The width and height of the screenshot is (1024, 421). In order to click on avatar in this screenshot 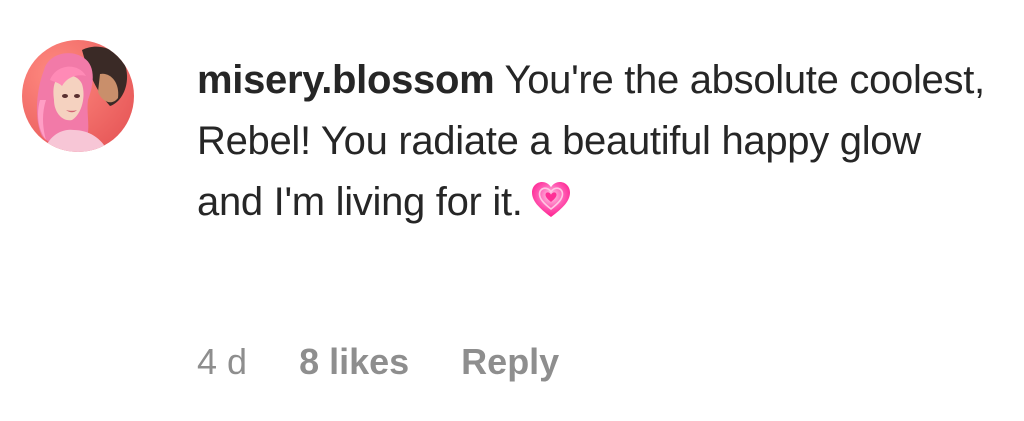, I will do `click(78, 96)`.